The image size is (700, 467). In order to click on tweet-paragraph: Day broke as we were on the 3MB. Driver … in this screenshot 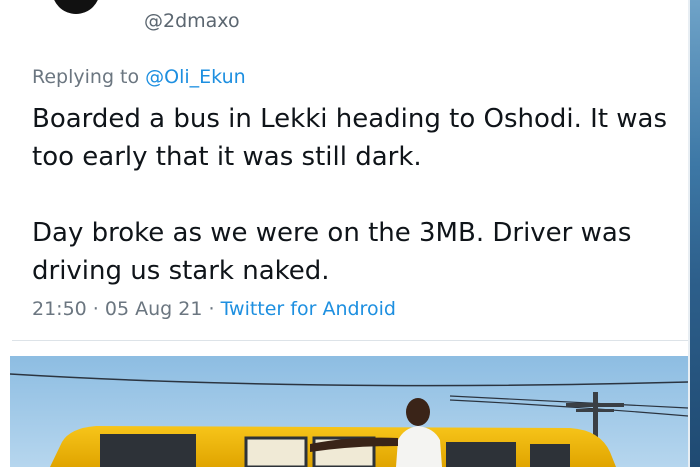, I will do `click(332, 252)`.